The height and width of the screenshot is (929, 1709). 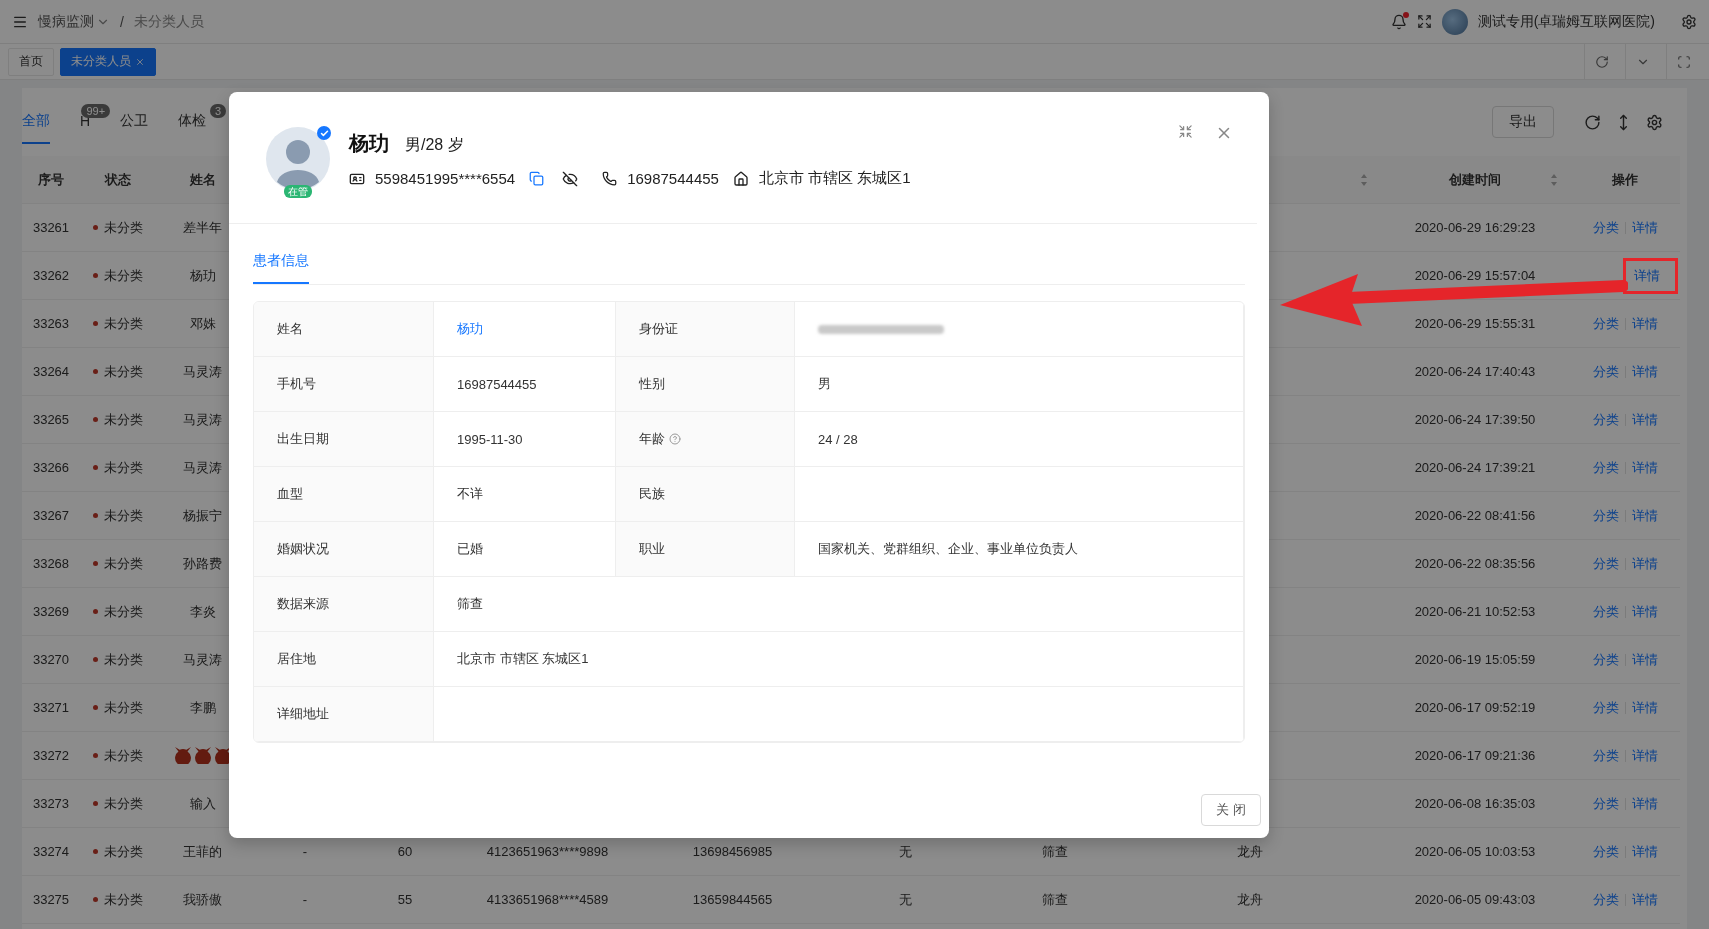 What do you see at coordinates (1231, 810) in the screenshot?
I see `close-button: 关 闭` at bounding box center [1231, 810].